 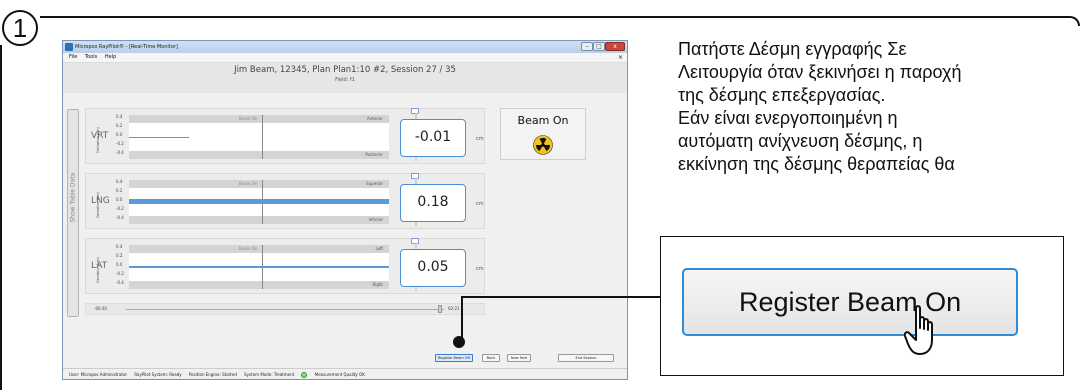 What do you see at coordinates (800, 141) in the screenshot?
I see `instruction-line: αυτόματη ανίχνευση δέσμης, η` at bounding box center [800, 141].